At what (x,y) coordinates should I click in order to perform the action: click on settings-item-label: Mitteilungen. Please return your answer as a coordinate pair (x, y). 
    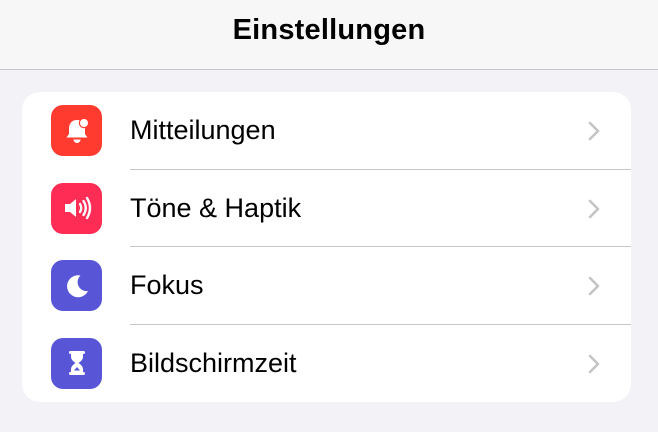
    Looking at the image, I should click on (203, 130).